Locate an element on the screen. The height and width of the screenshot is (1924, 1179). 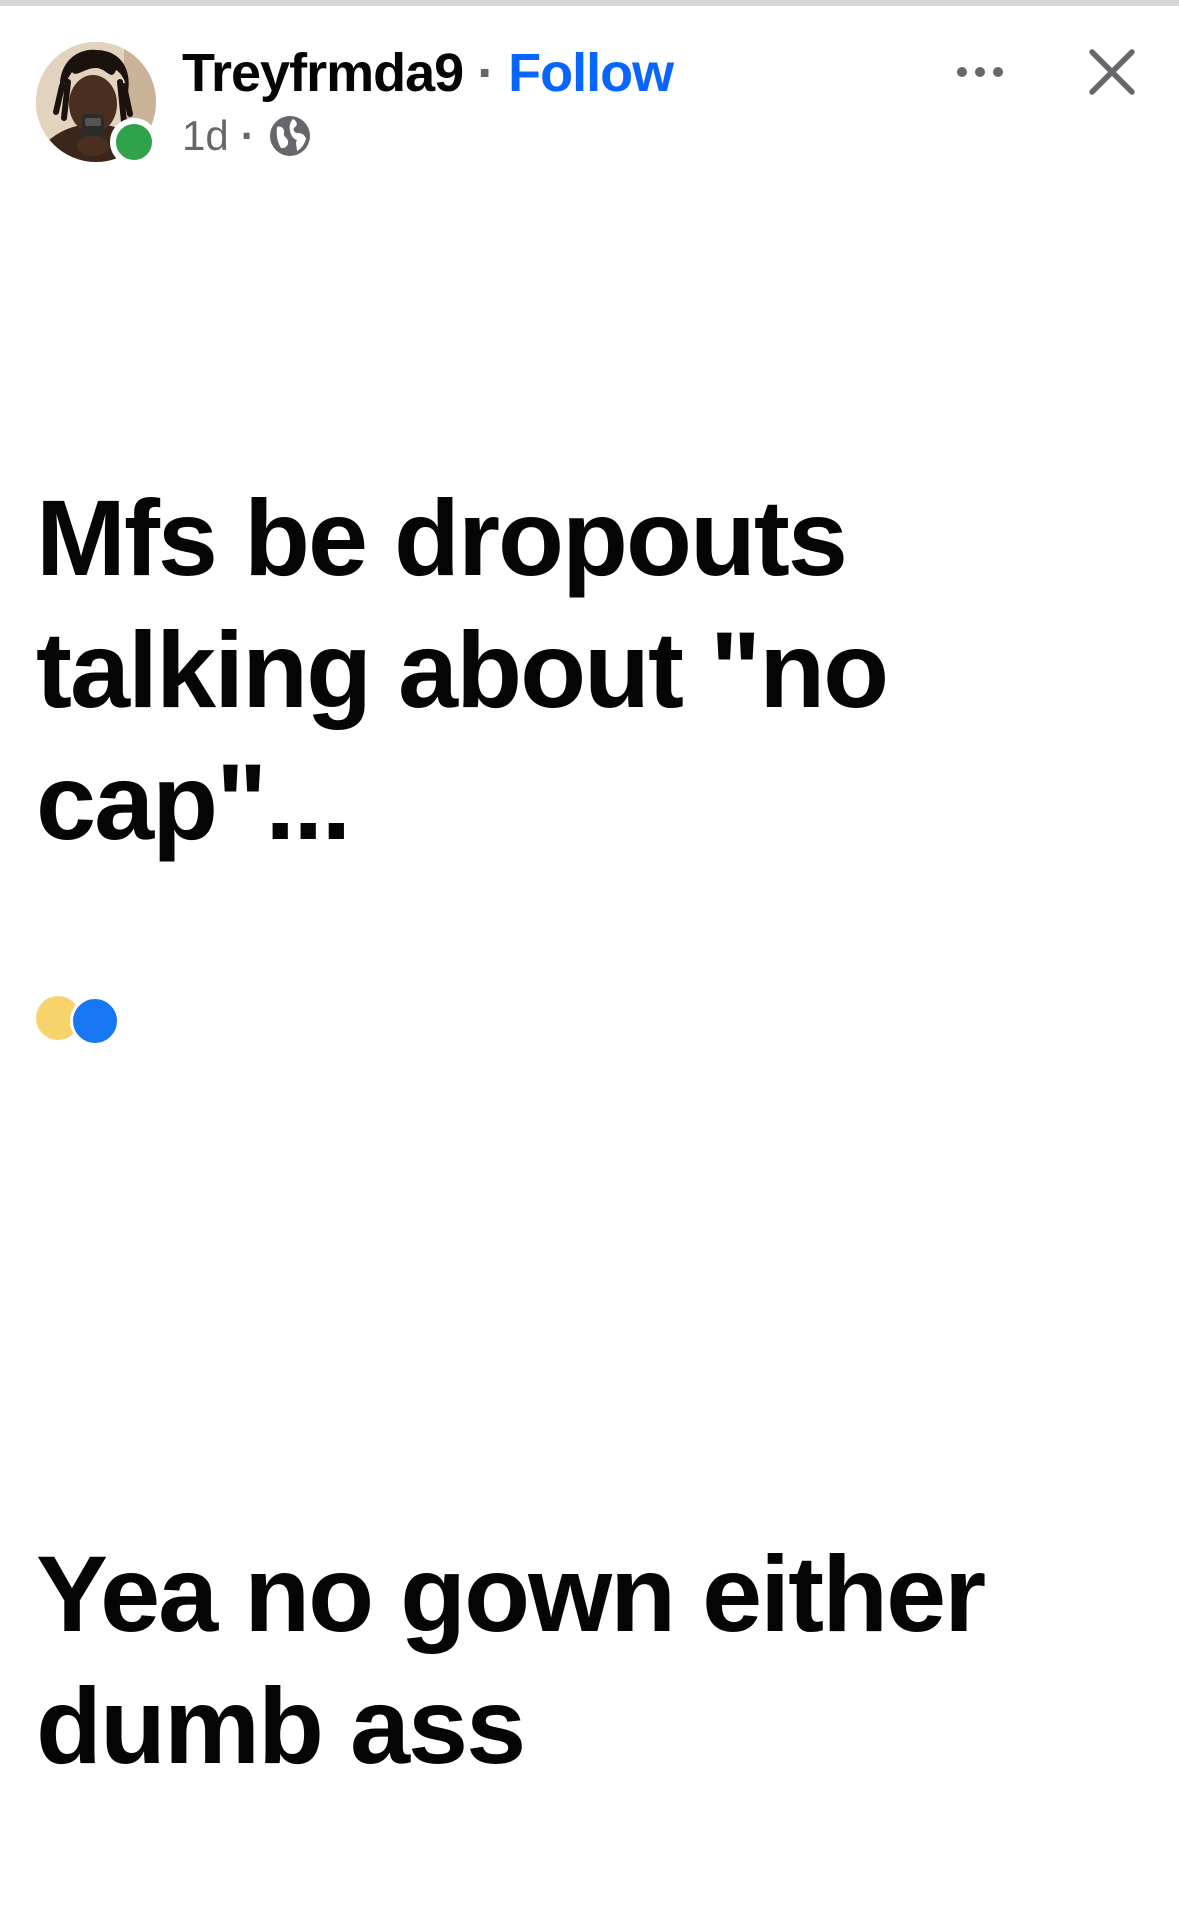
more-options-button is located at coordinates (980, 72).